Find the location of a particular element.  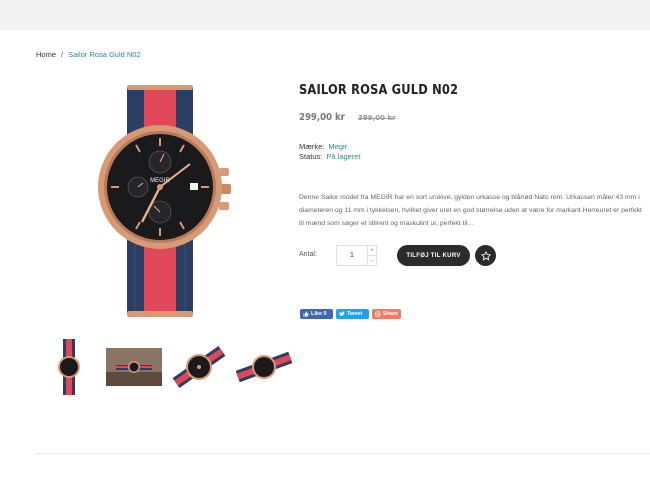

quantity-stepper: + – is located at coordinates (372, 255).